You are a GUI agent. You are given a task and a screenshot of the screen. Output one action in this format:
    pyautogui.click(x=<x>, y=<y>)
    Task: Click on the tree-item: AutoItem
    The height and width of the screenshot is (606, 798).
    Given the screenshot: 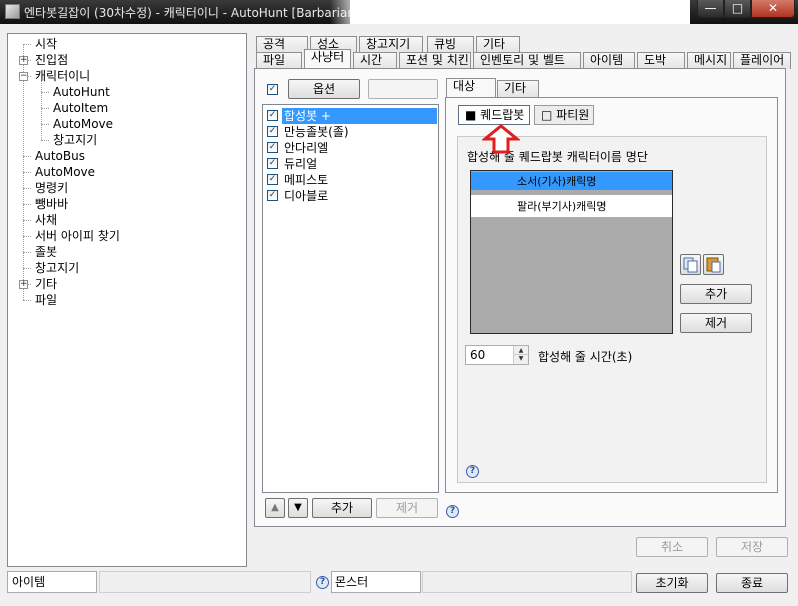 What is the action you would take?
    pyautogui.click(x=80, y=108)
    